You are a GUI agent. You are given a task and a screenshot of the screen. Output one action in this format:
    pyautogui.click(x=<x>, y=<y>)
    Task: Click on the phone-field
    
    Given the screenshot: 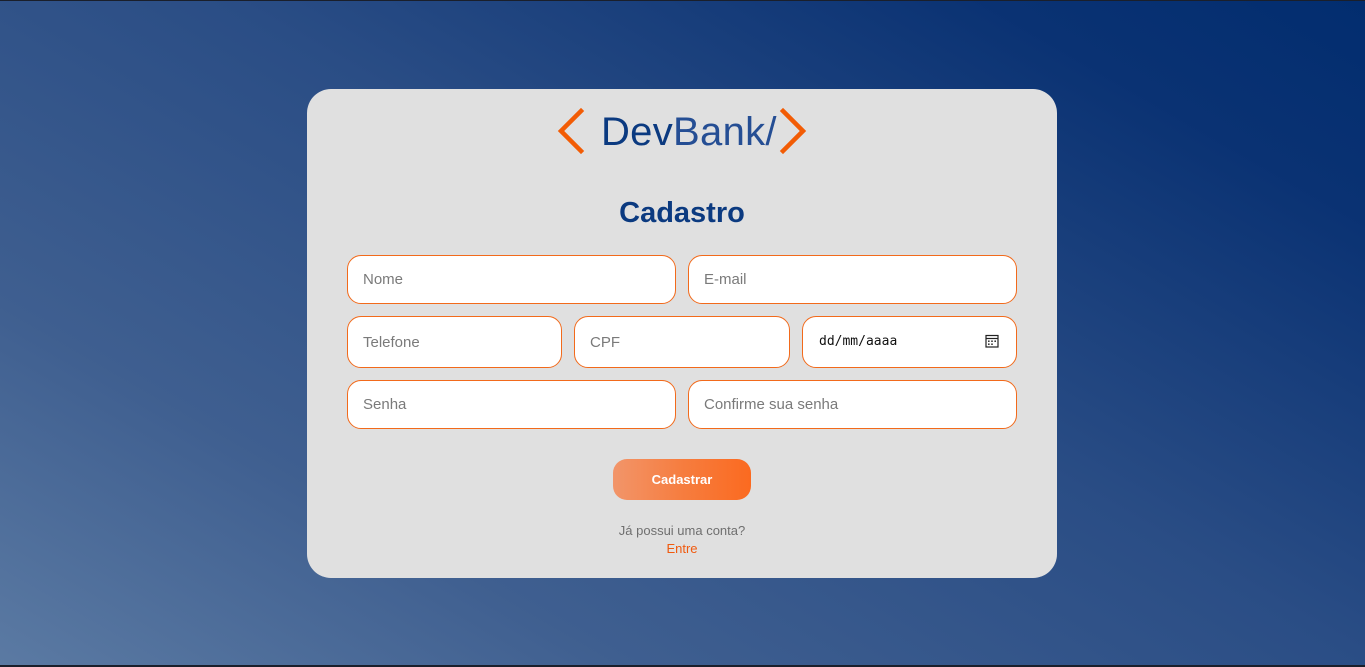 What is the action you would take?
    pyautogui.click(x=454, y=342)
    